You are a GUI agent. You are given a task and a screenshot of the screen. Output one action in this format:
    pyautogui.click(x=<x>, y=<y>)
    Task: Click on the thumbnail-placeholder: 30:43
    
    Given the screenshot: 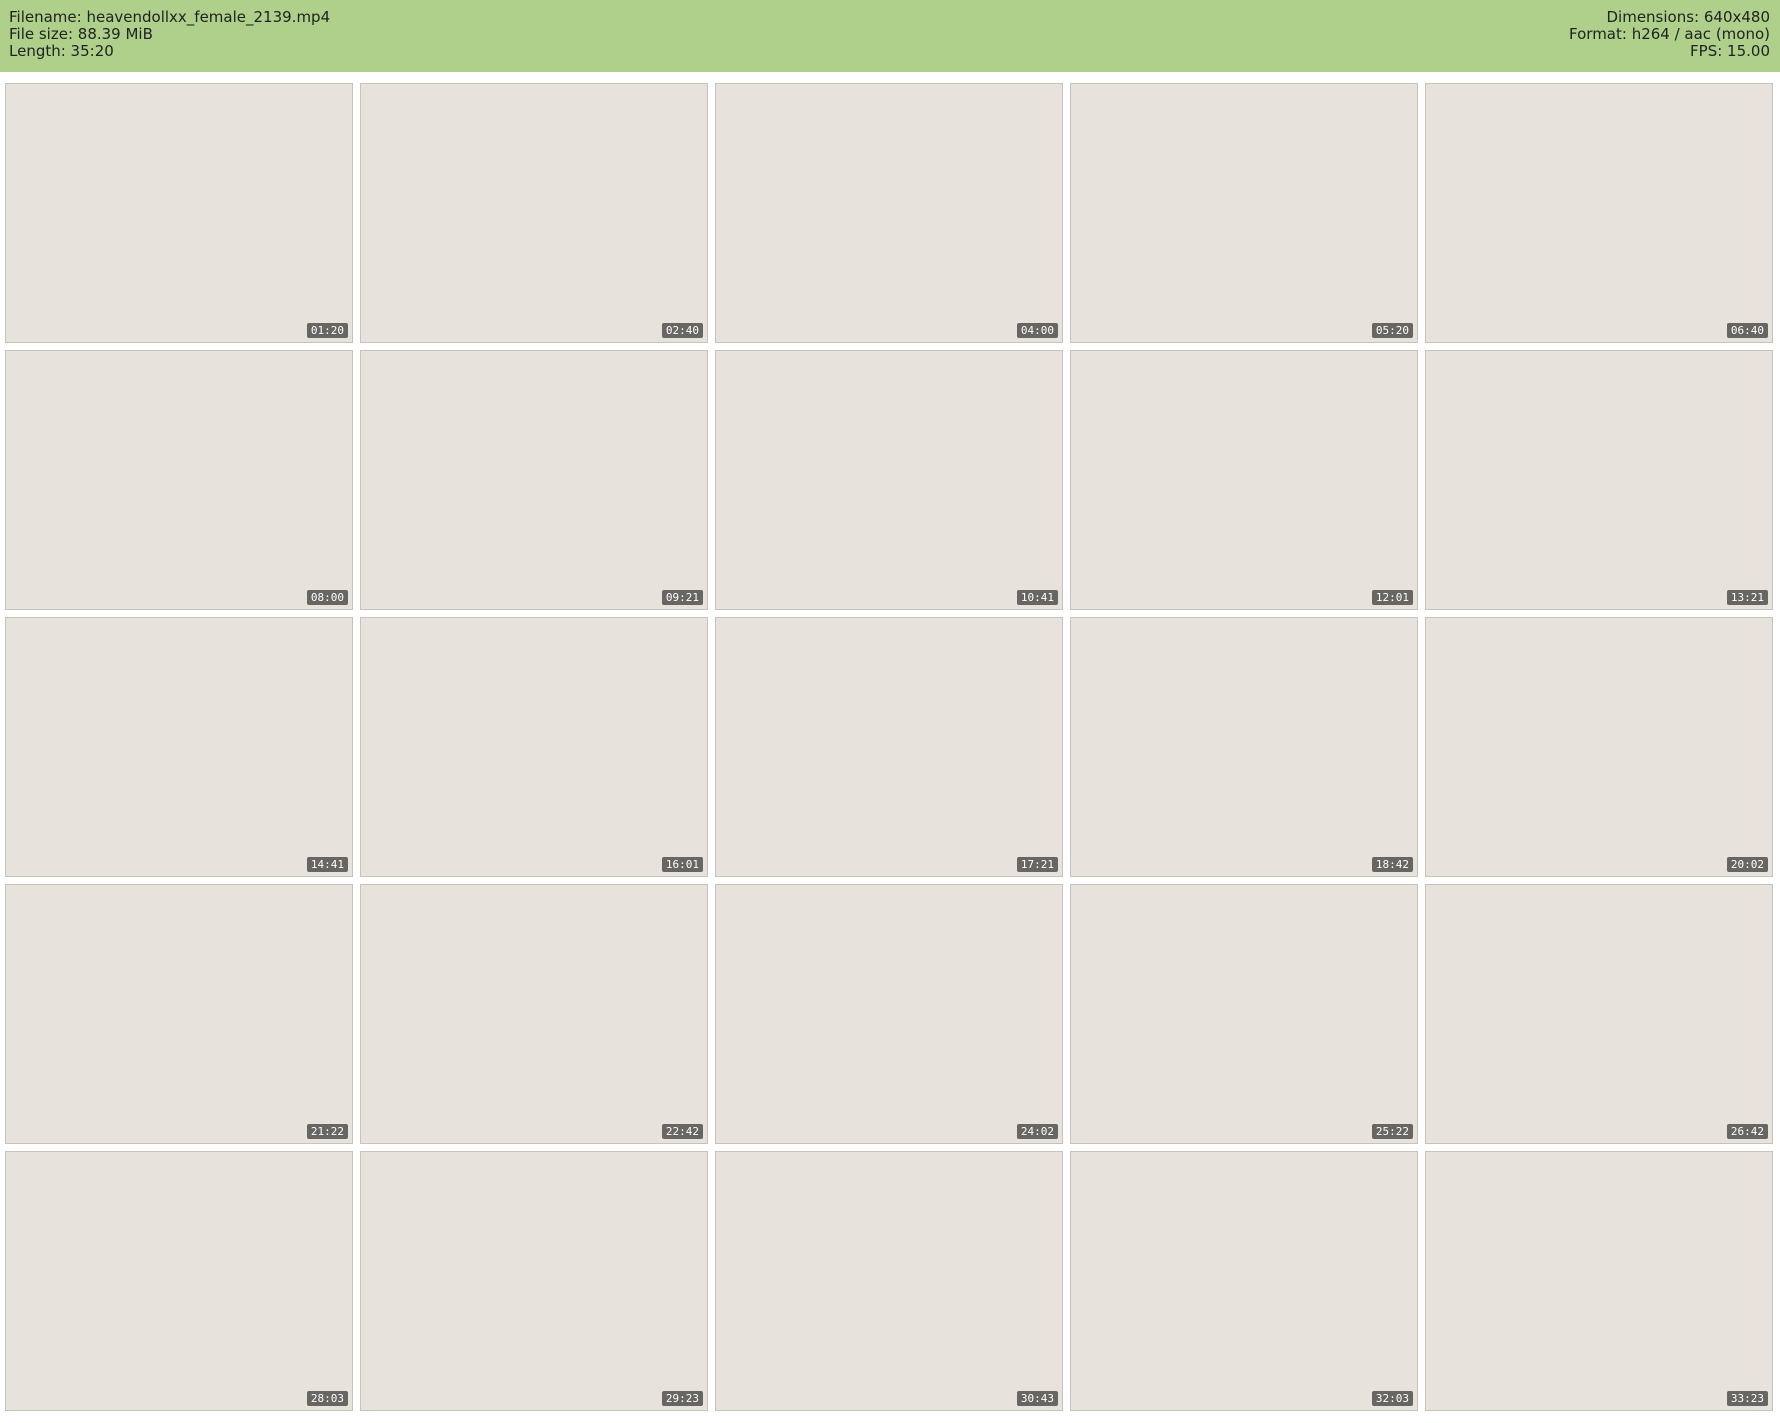 What is the action you would take?
    pyautogui.click(x=889, y=1281)
    